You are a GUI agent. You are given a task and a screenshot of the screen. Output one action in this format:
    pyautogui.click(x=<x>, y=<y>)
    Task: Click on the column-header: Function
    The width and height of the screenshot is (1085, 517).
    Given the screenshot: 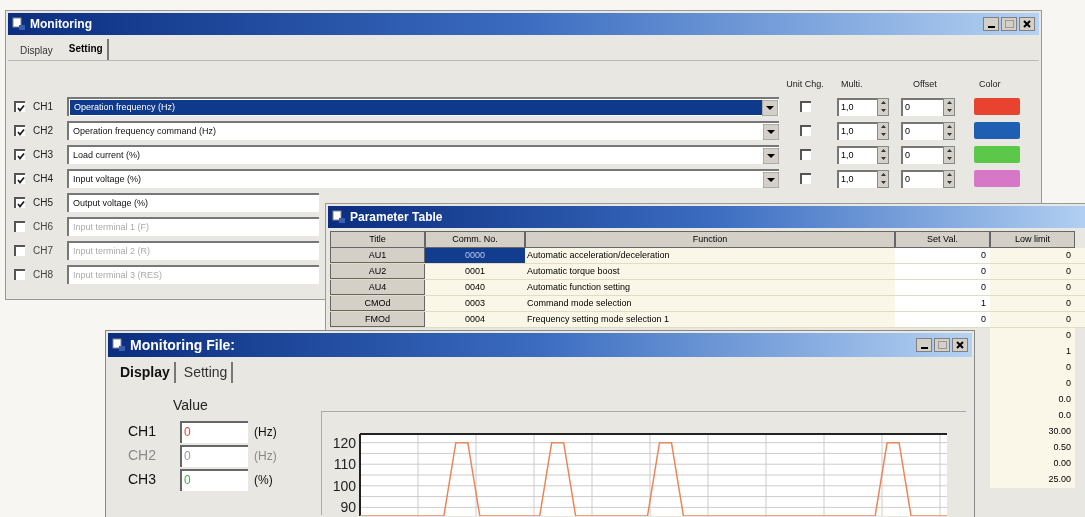 What is the action you would take?
    pyautogui.click(x=710, y=239)
    